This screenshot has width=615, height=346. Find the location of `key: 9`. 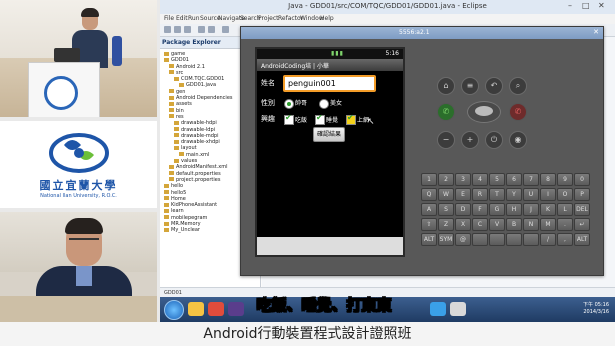

key: 9 is located at coordinates (565, 179).